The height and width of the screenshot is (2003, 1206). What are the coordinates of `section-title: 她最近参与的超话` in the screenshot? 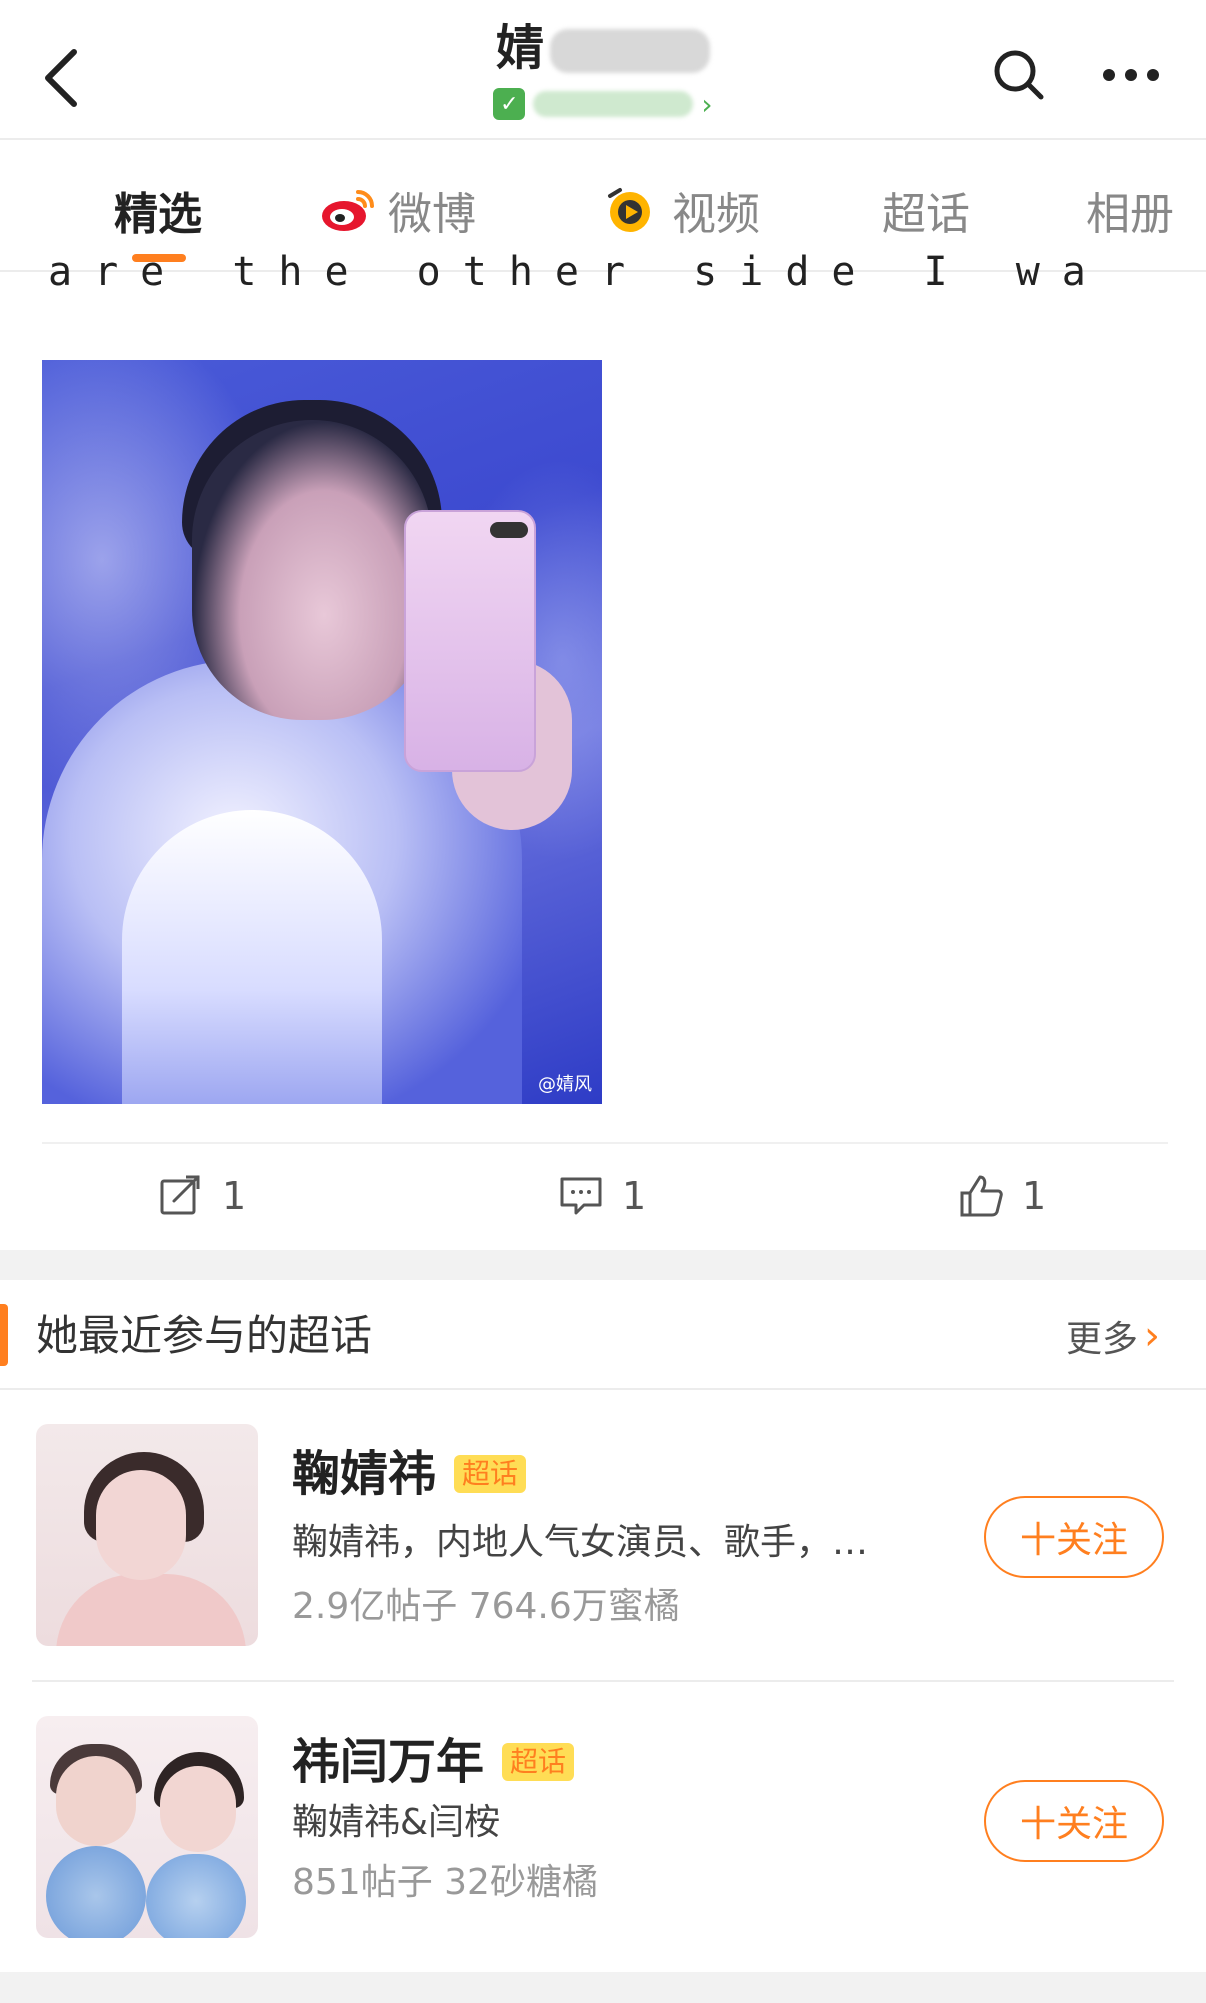 It's located at (204, 1335).